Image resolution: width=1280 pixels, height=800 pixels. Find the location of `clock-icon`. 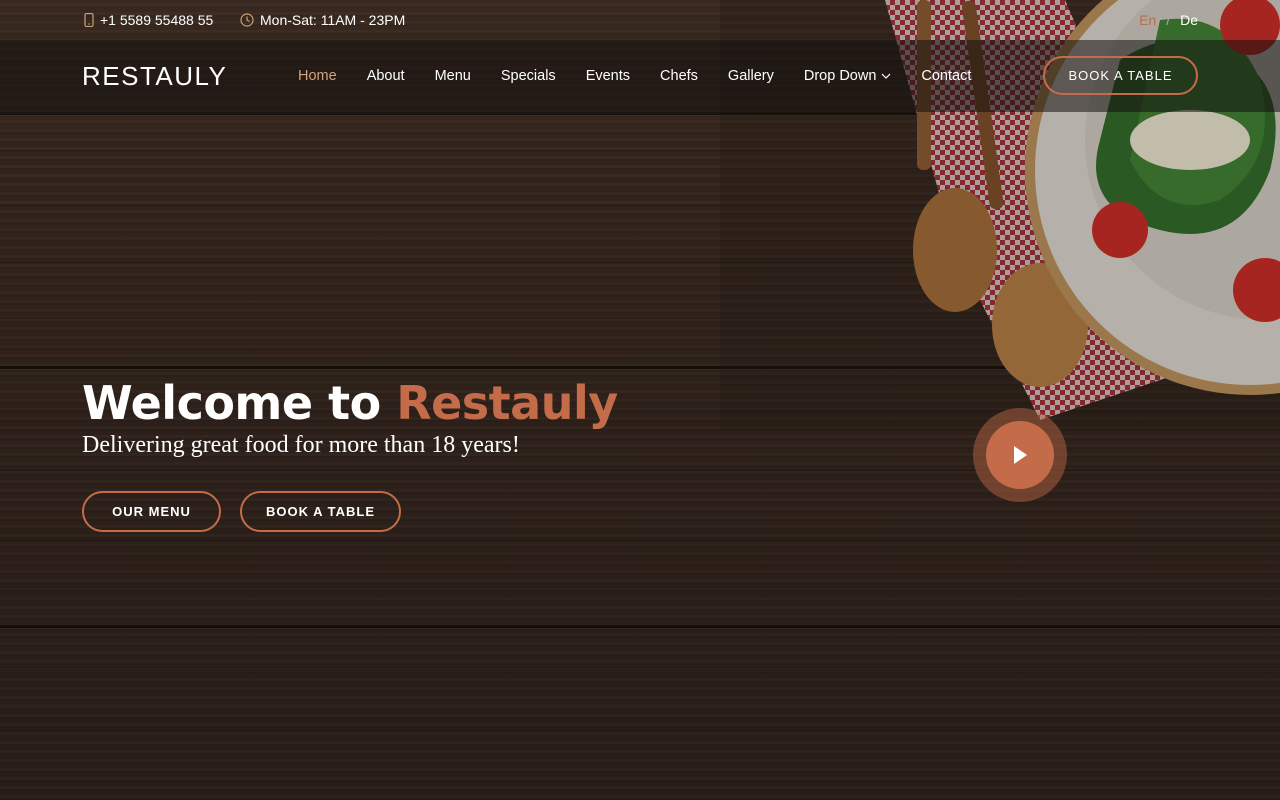

clock-icon is located at coordinates (247, 20).